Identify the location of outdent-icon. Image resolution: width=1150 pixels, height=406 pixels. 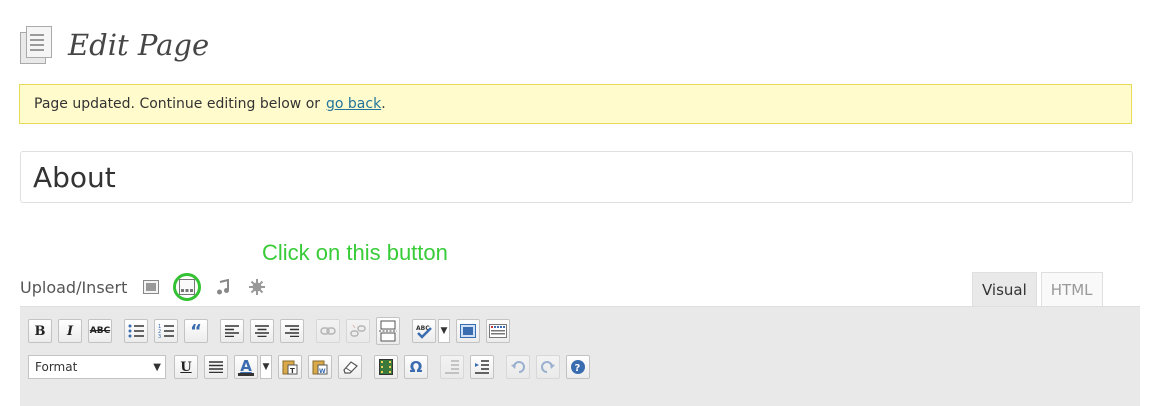
(452, 367).